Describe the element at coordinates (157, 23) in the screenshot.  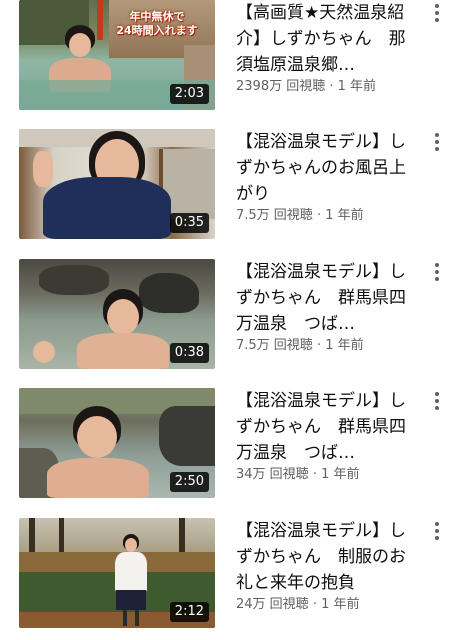
I see `thumbnail-overlay-text: 年中無休で 24時間入れます` at that location.